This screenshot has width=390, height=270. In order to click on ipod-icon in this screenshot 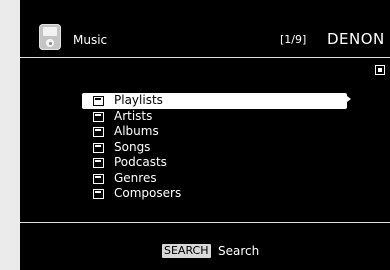, I will do `click(50, 37)`.